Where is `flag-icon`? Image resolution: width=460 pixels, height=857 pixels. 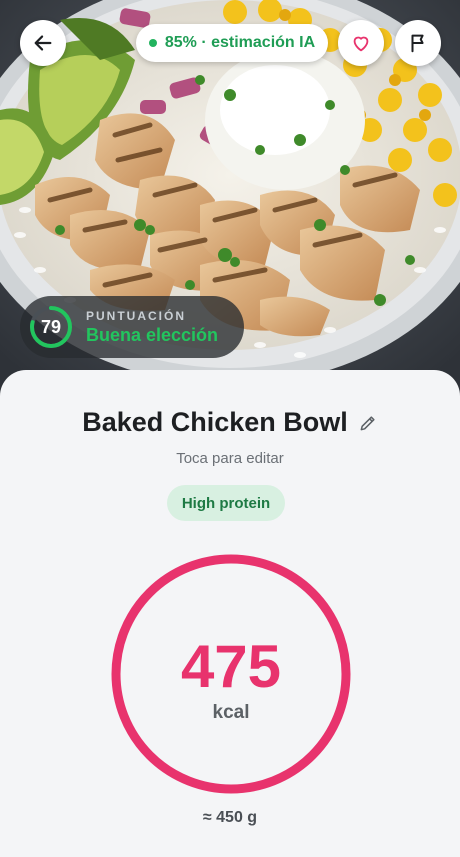
flag-icon is located at coordinates (417, 43).